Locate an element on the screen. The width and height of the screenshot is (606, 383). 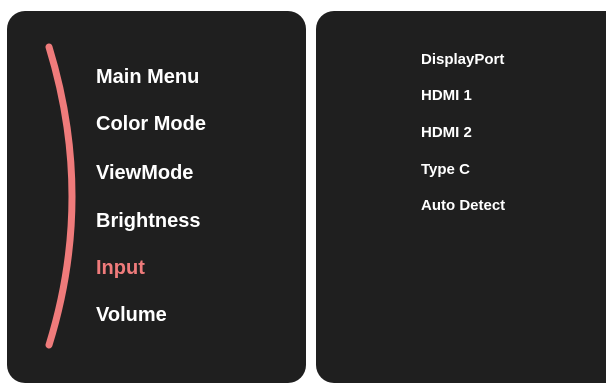
submenu-item-hdmi-2: HDMI 2 is located at coordinates (446, 132).